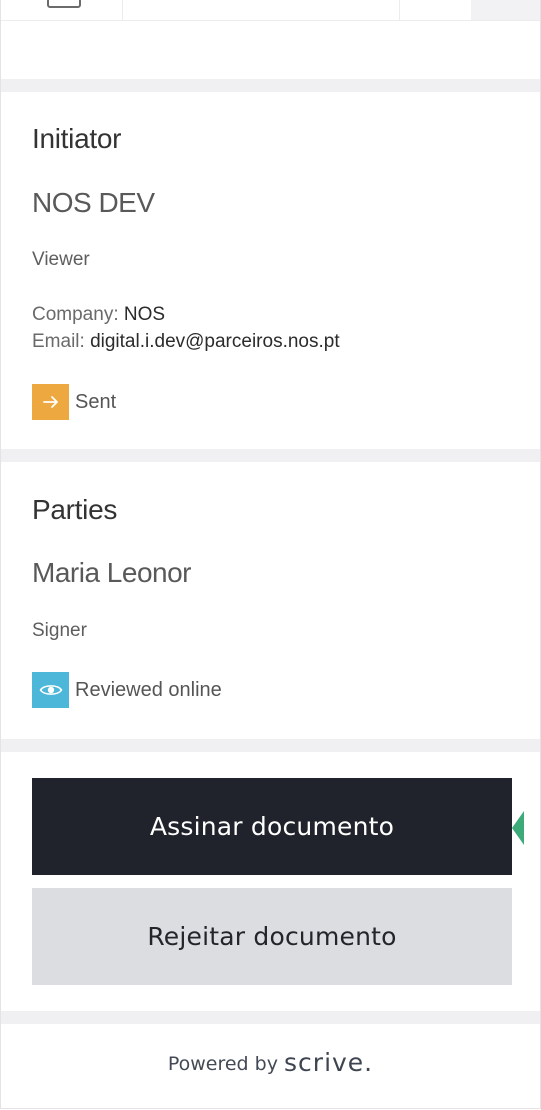 The image size is (541, 1110). I want to click on initiator-company: Company: NOS, so click(98, 315).